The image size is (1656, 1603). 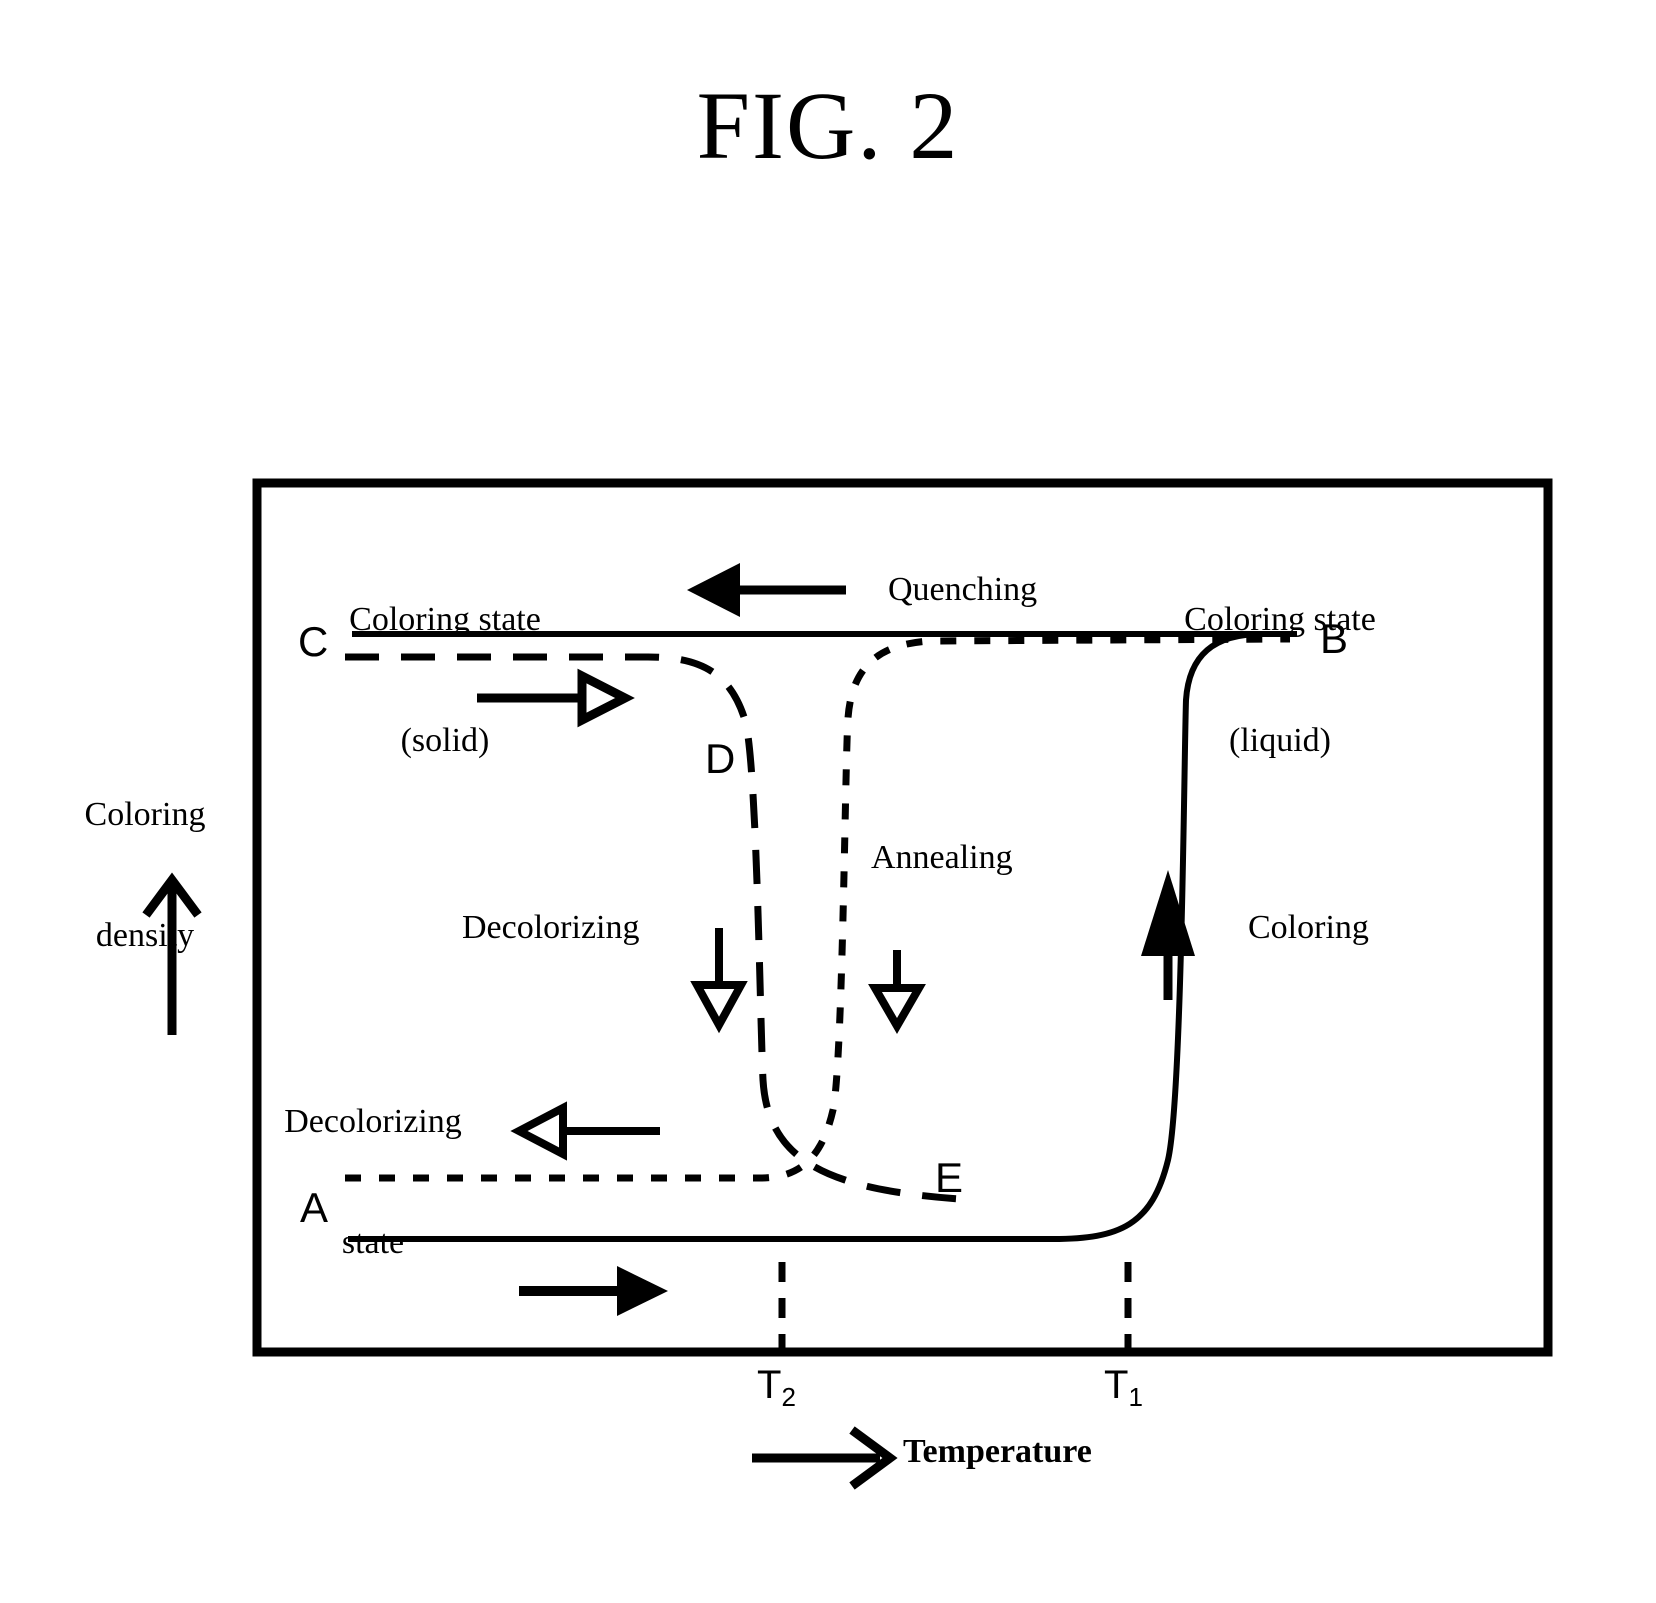 I want to click on quenching-arrow-icon, so click(x=766, y=590).